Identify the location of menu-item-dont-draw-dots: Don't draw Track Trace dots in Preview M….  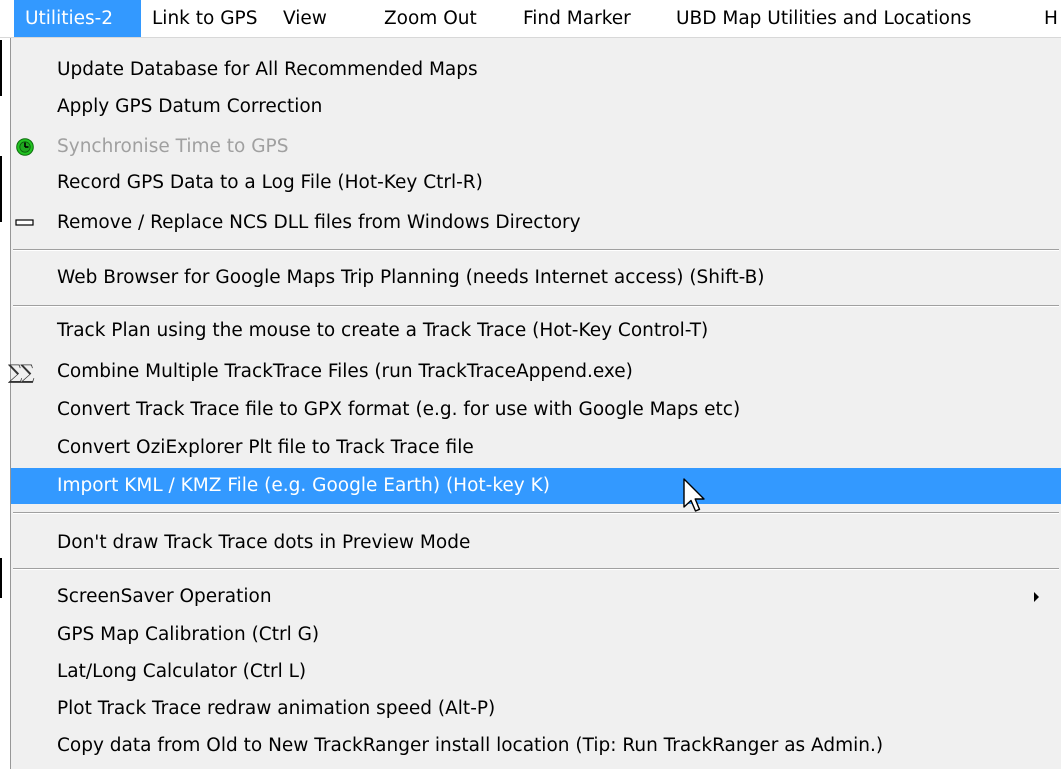
(536, 543).